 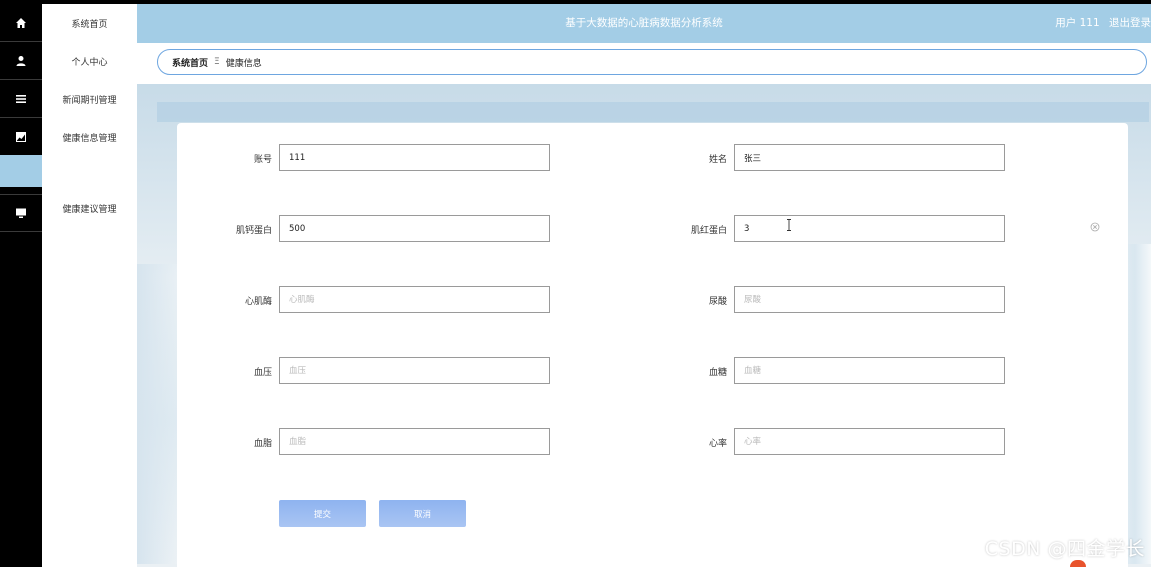 What do you see at coordinates (89, 285) in the screenshot?
I see `sidebar: 系统首页 个人中心 新闻期刊管理 健康信息管理 健康信息 健康建议管理` at bounding box center [89, 285].